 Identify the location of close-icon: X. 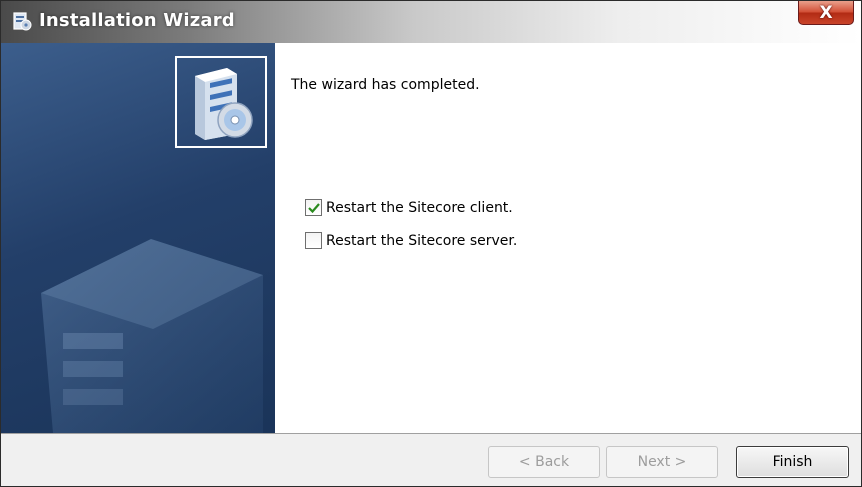
(826, 12).